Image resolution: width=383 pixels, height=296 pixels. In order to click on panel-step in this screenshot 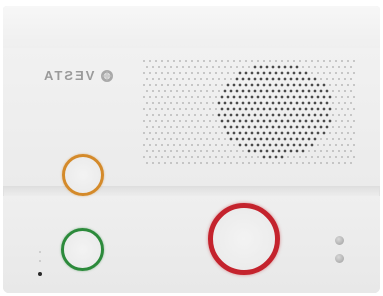, I will do `click(191, 191)`.